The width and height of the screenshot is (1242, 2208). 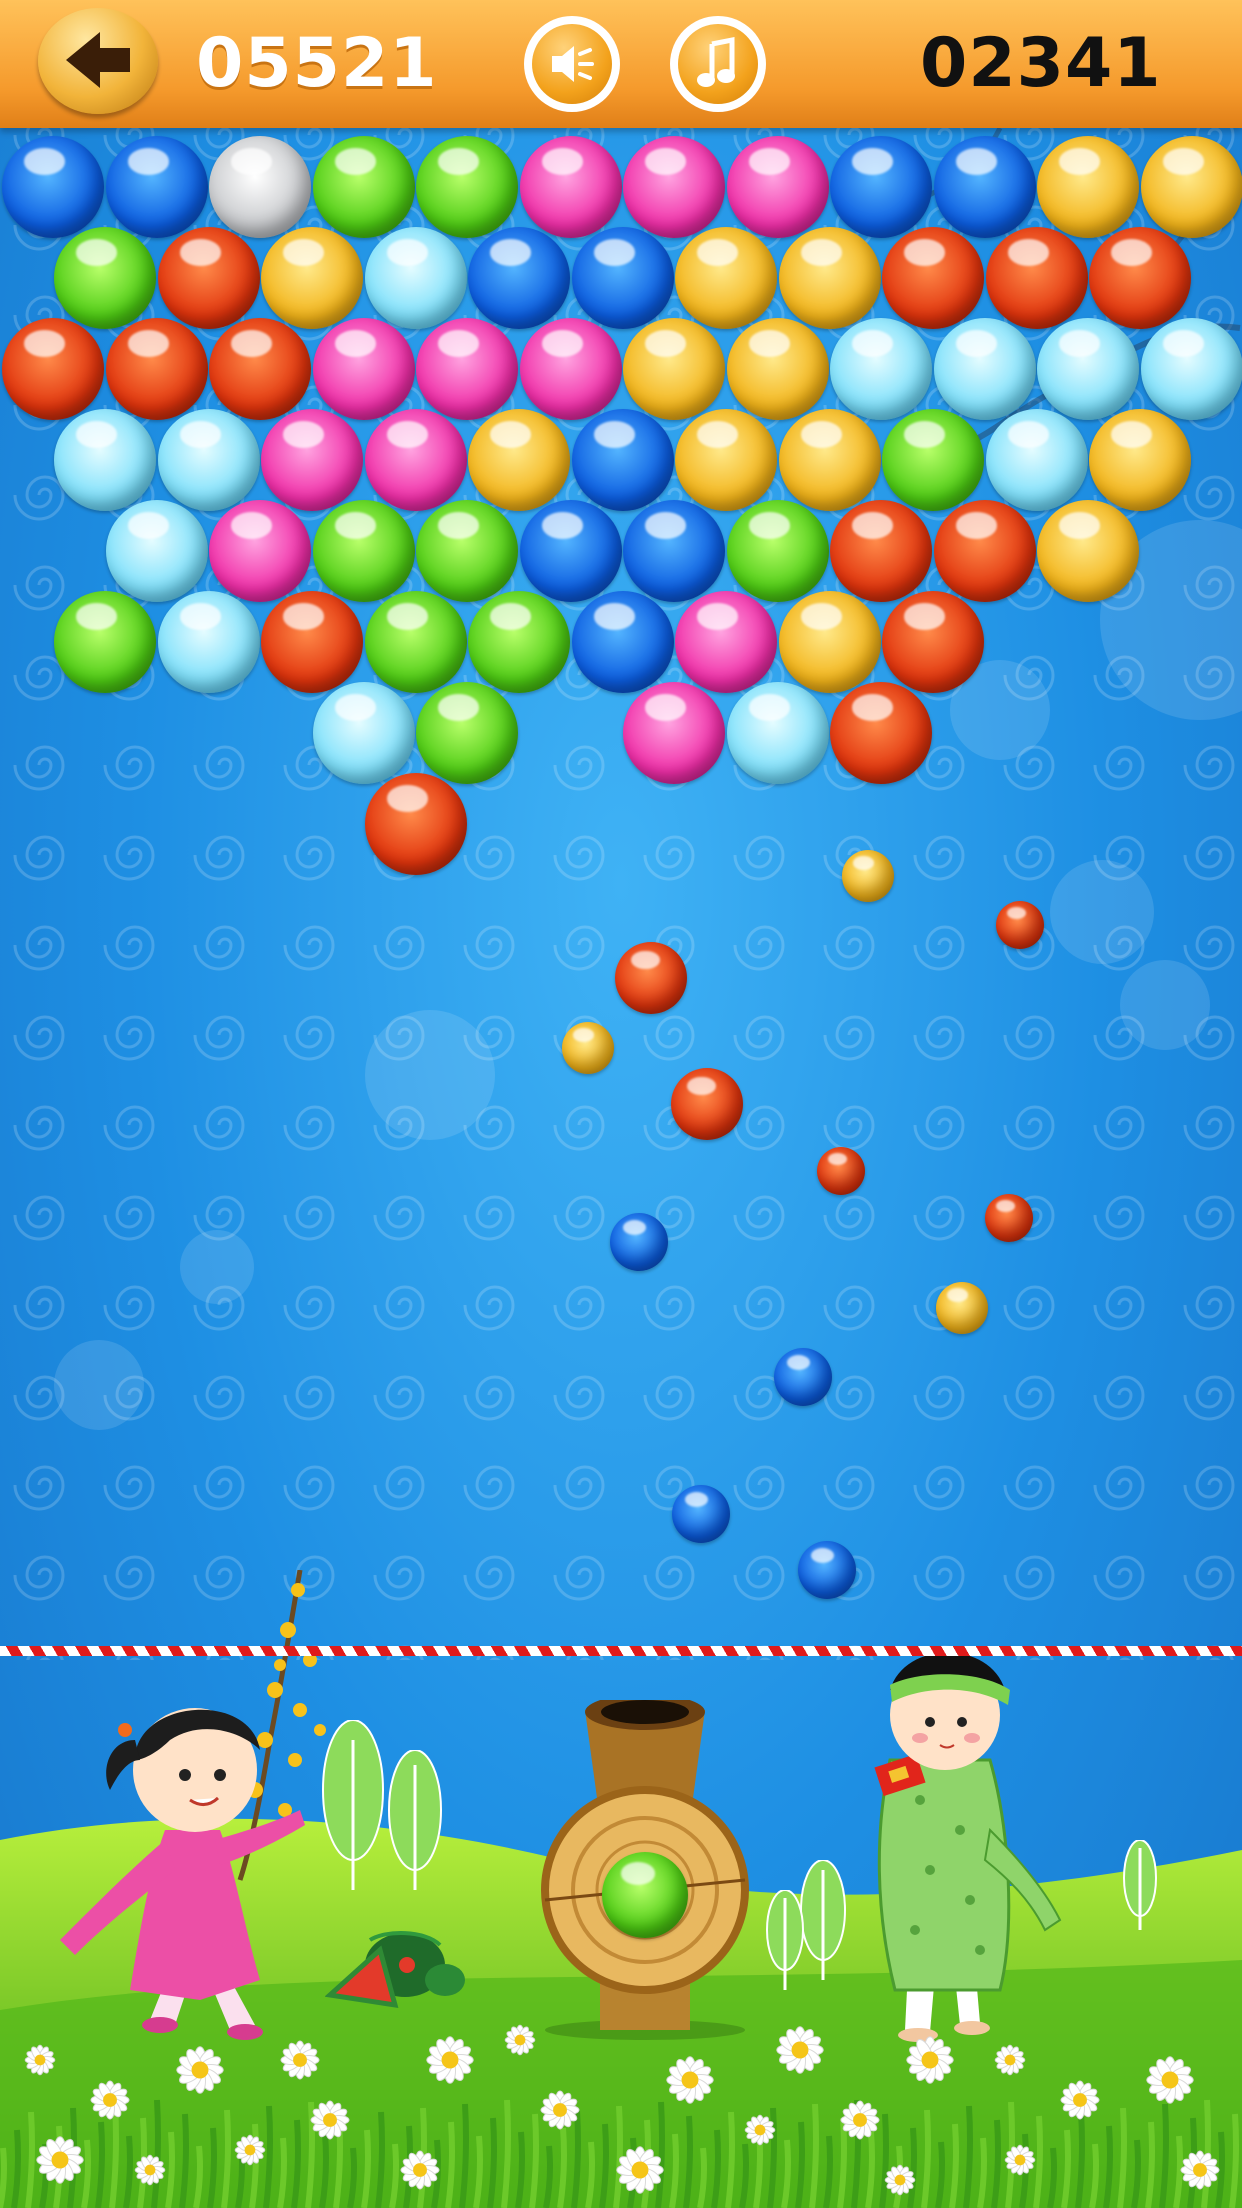 I want to click on watermelon-icon, so click(x=395, y=1970).